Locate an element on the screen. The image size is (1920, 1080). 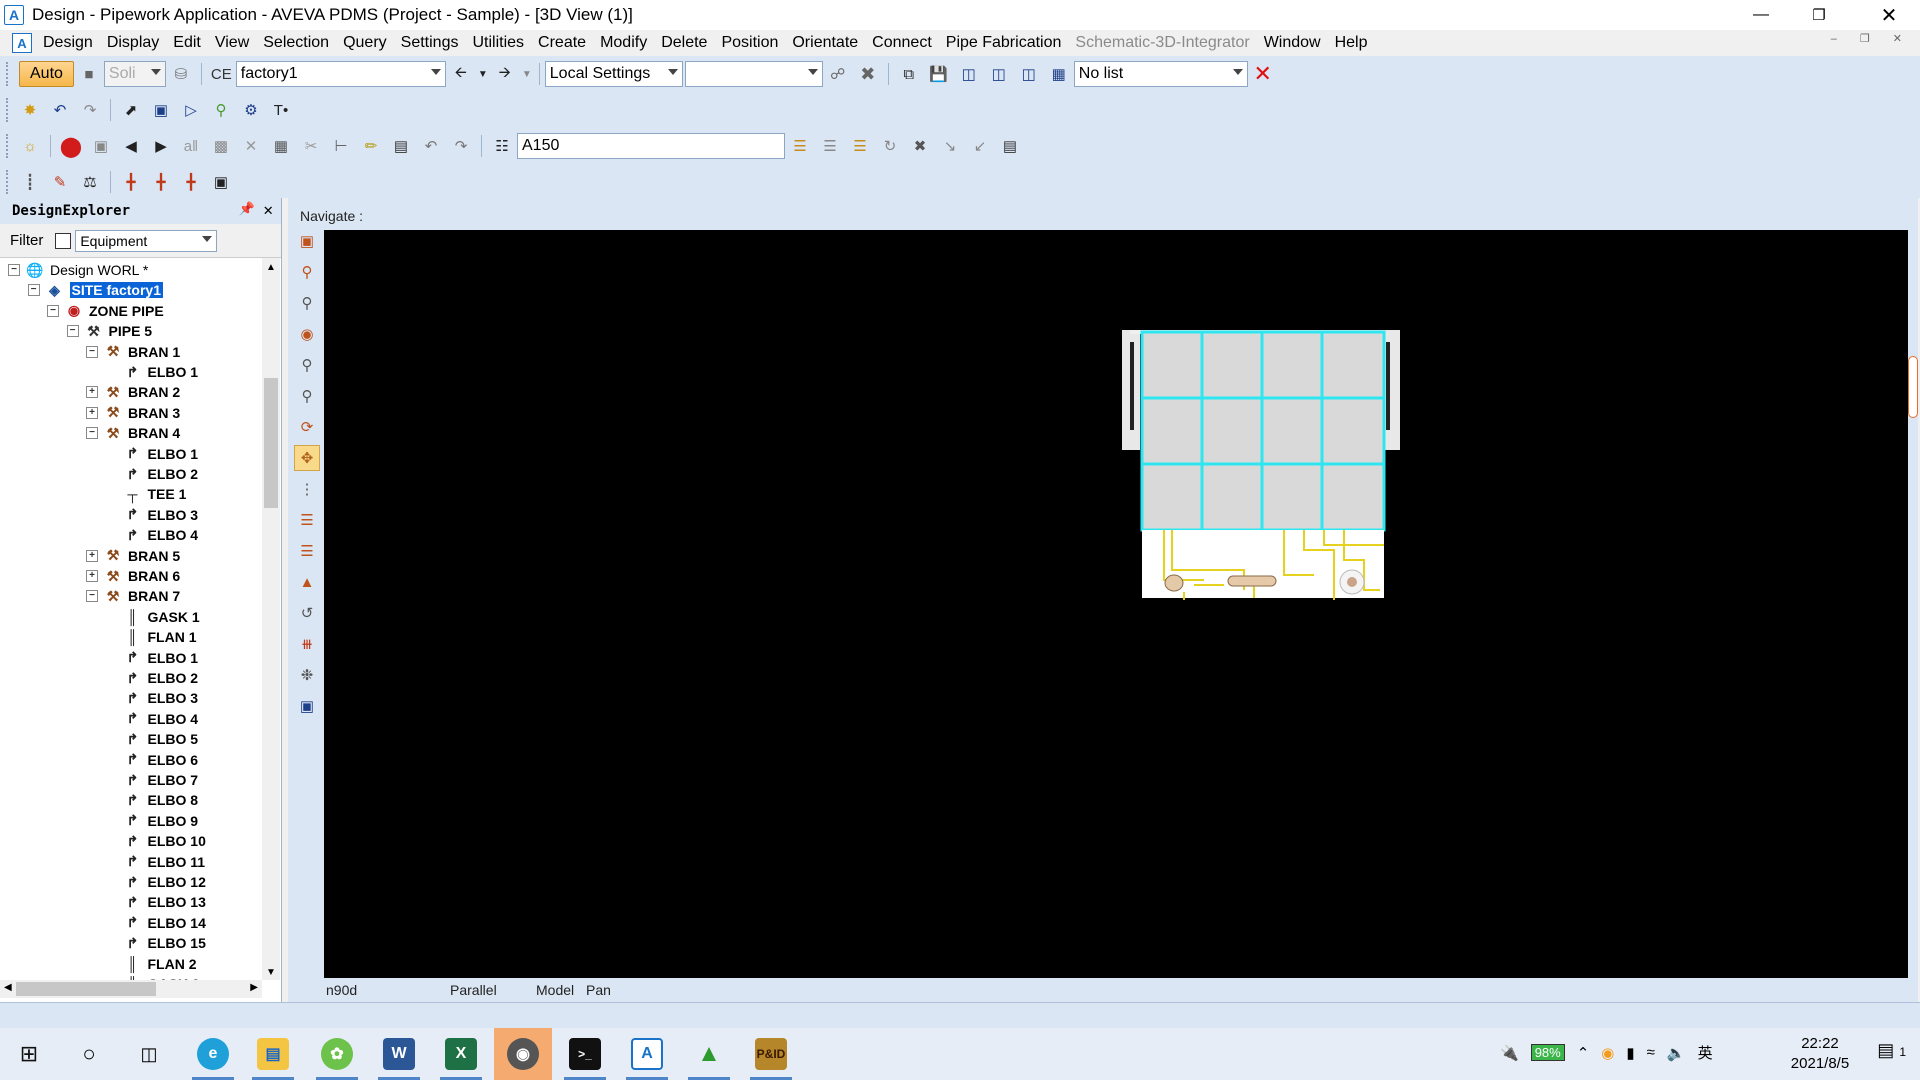
start-button: ⊞ is located at coordinates (29, 1054).